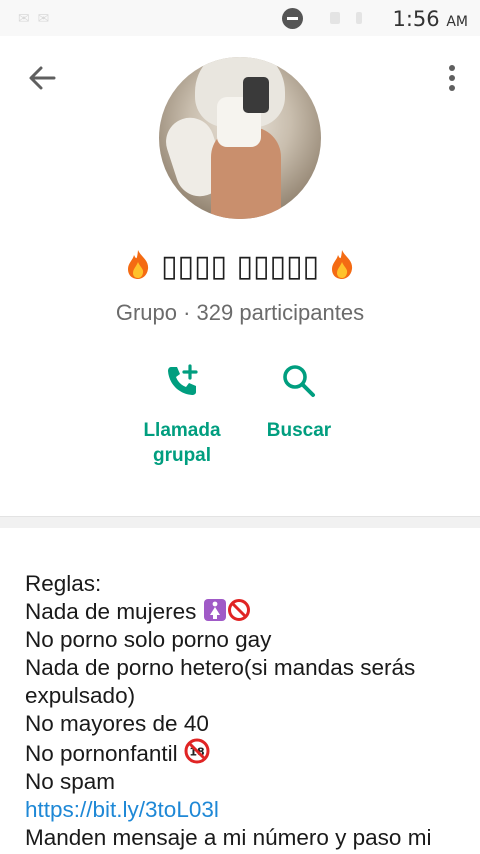 This screenshot has height=854, width=480. What do you see at coordinates (182, 415) in the screenshot?
I see `group-call-button: Llamada grupal` at bounding box center [182, 415].